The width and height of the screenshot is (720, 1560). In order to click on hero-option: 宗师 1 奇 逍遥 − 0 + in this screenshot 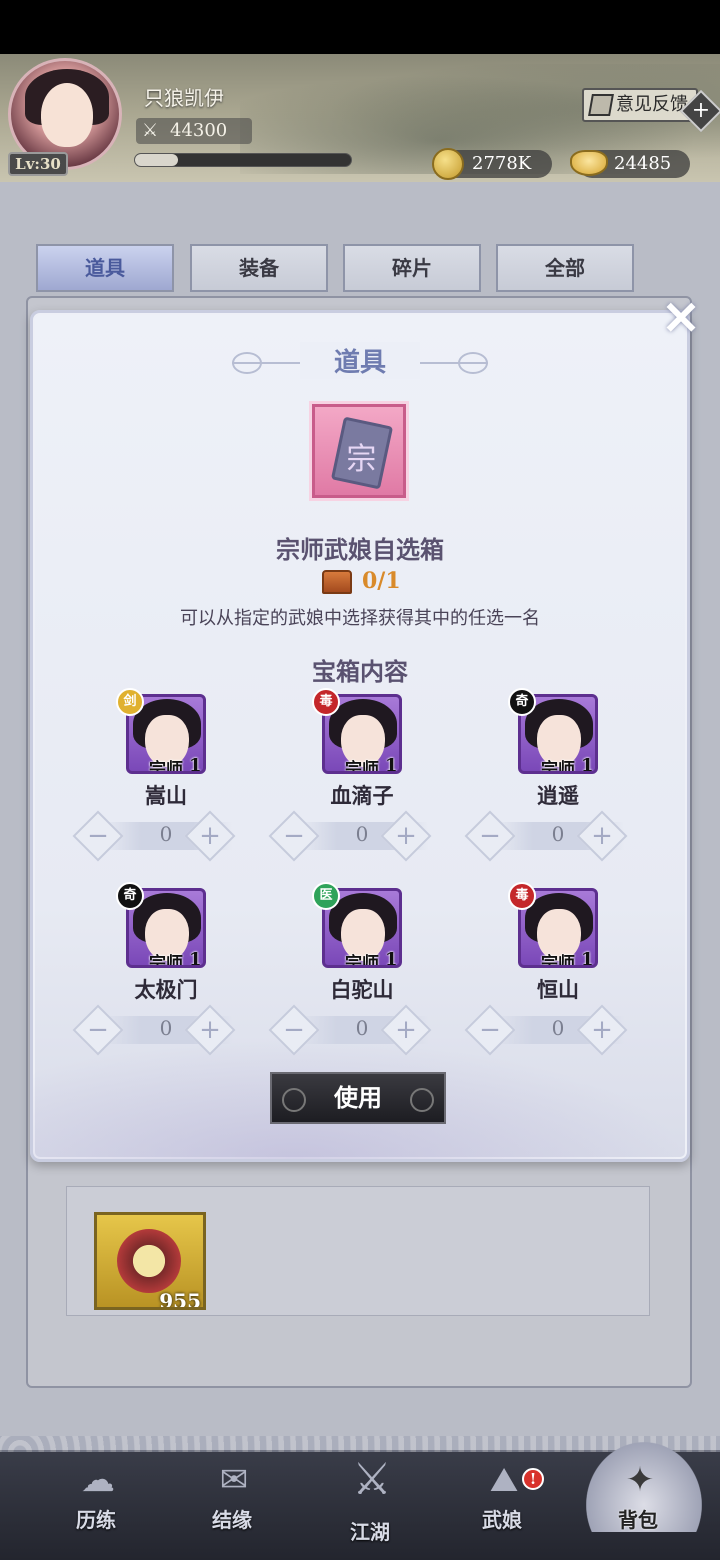, I will do `click(564, 776)`.